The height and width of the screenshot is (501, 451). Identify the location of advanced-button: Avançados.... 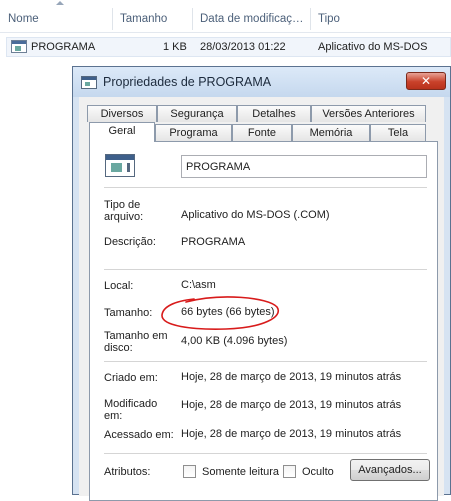
(390, 470).